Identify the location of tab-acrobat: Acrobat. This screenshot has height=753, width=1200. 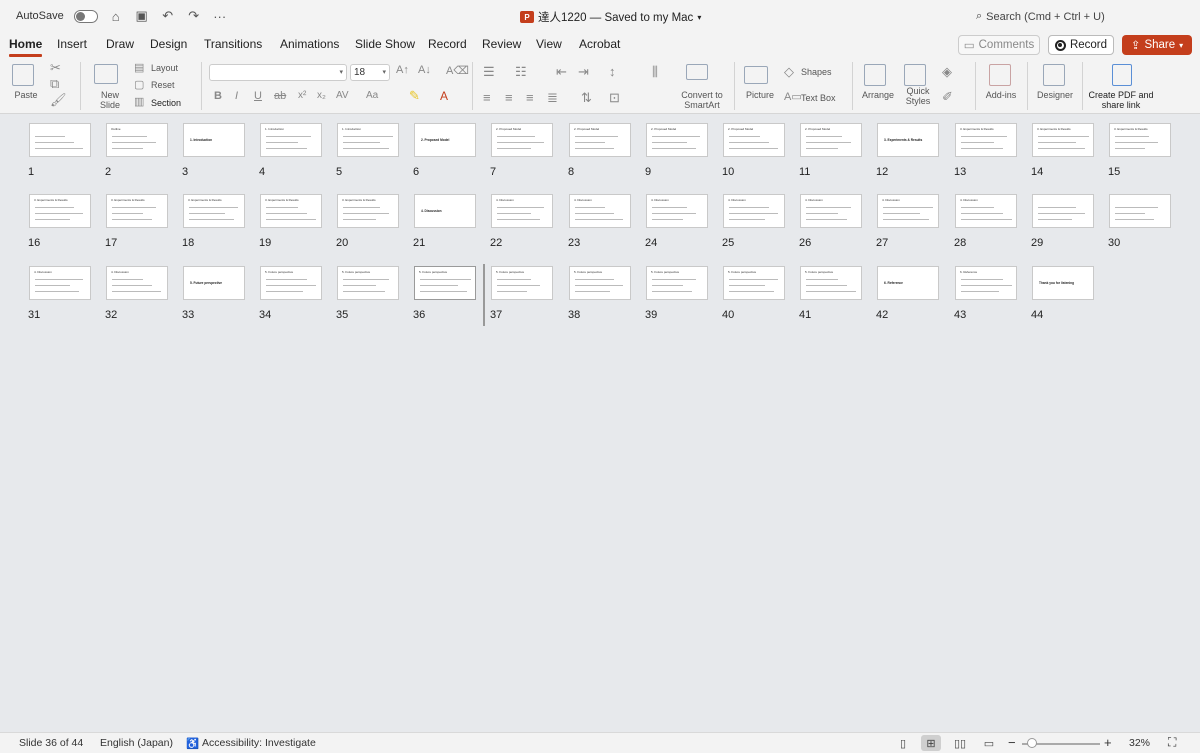
(599, 44).